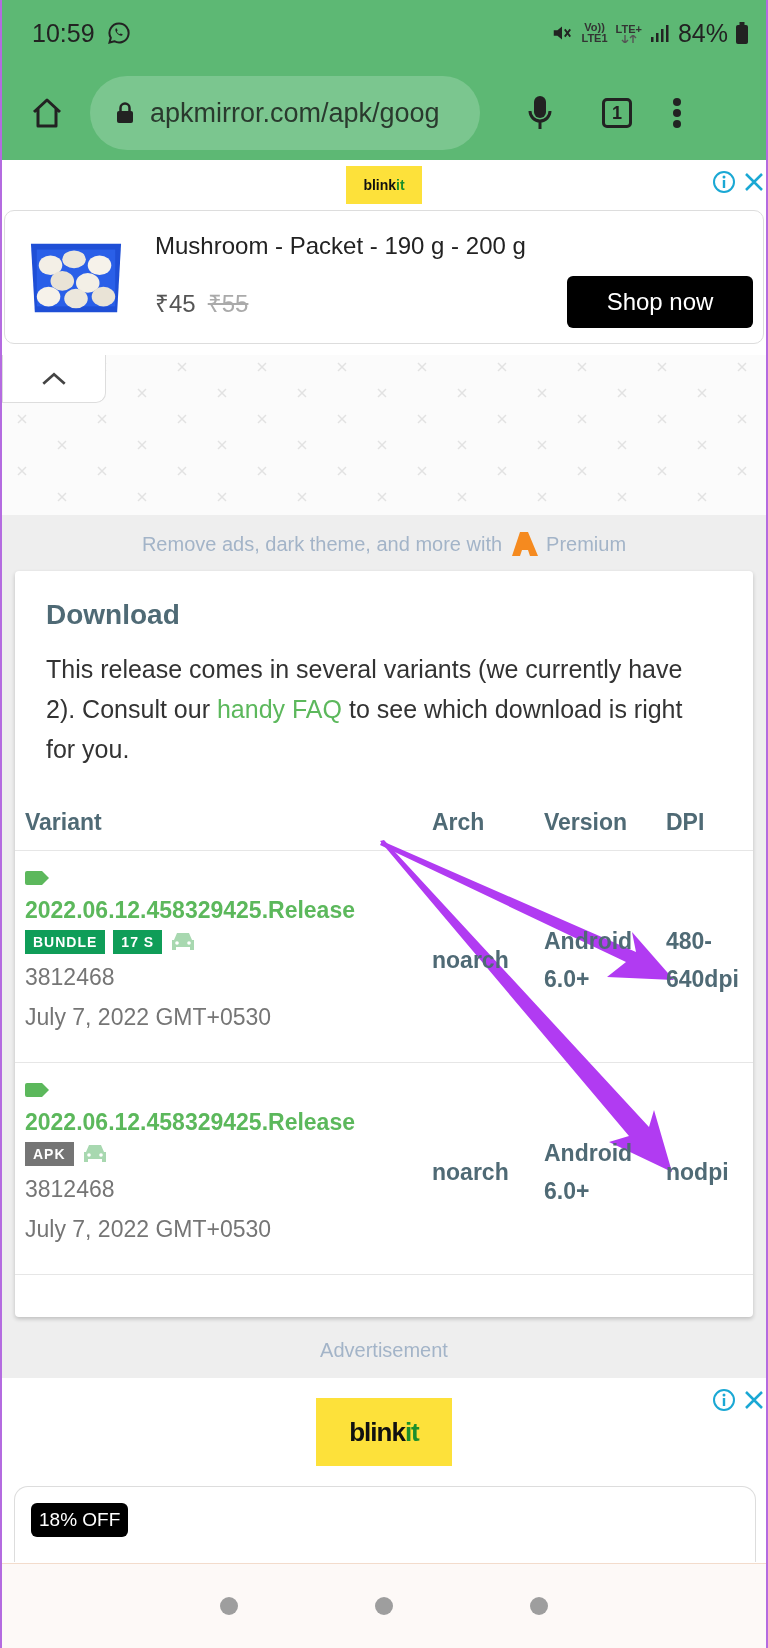 Image resolution: width=768 pixels, height=1648 pixels. Describe the element at coordinates (660, 302) in the screenshot. I see `shop-now-button: Shop now` at that location.